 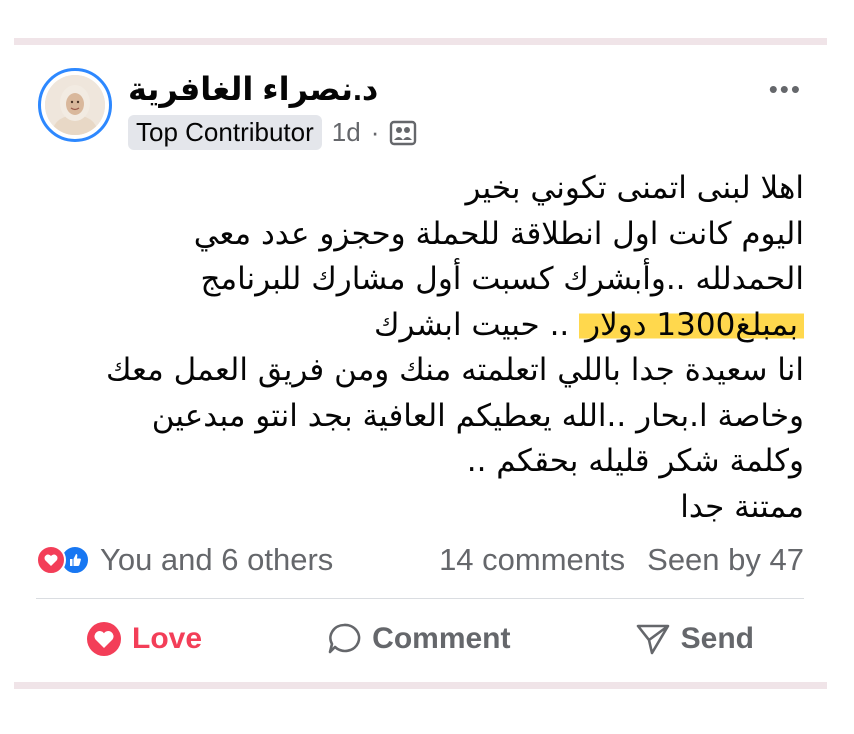 I want to click on friends-icon, so click(x=403, y=133).